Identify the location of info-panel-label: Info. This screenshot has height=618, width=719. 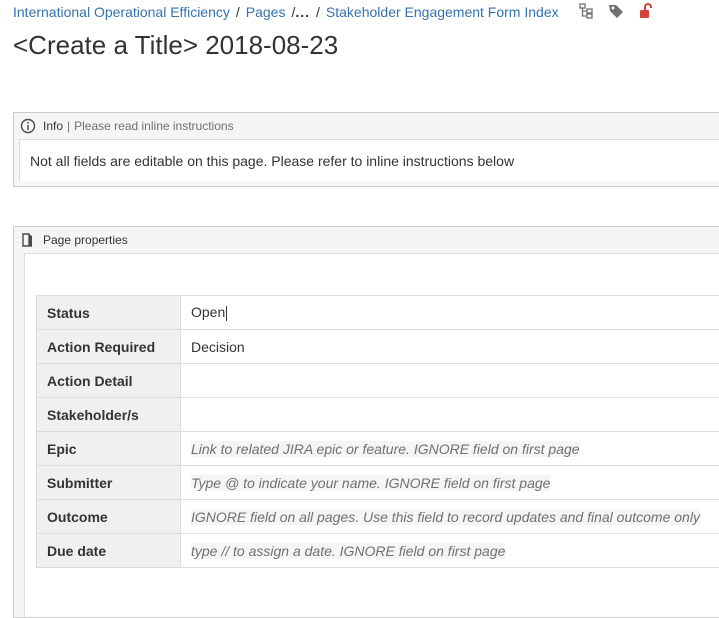
(53, 126).